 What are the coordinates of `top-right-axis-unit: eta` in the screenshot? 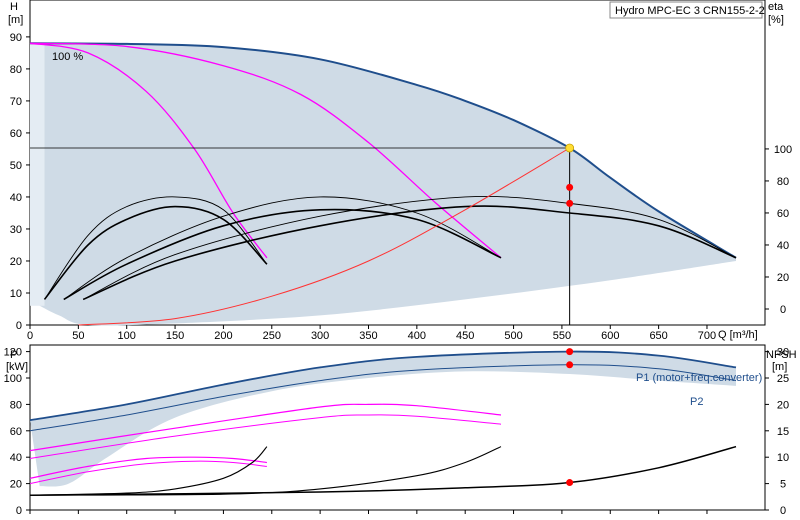 It's located at (776, 7).